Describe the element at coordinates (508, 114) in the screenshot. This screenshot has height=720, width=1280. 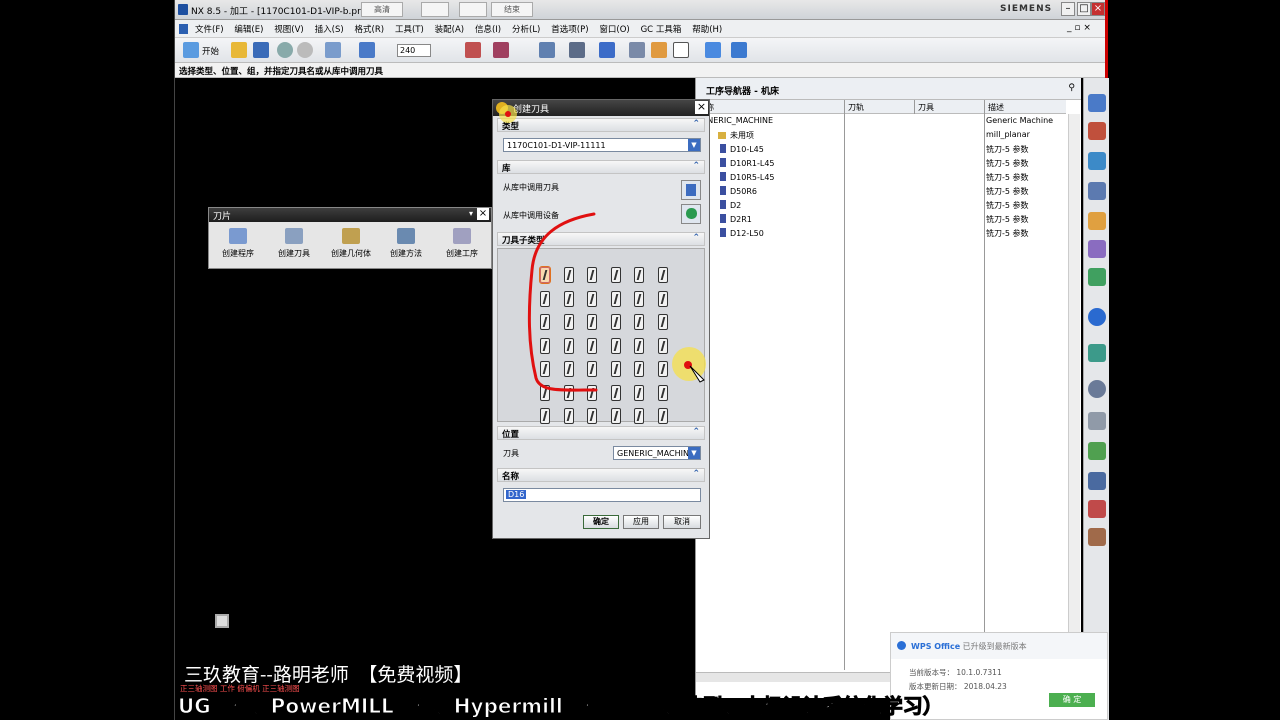
I see `cursor-dot` at that location.